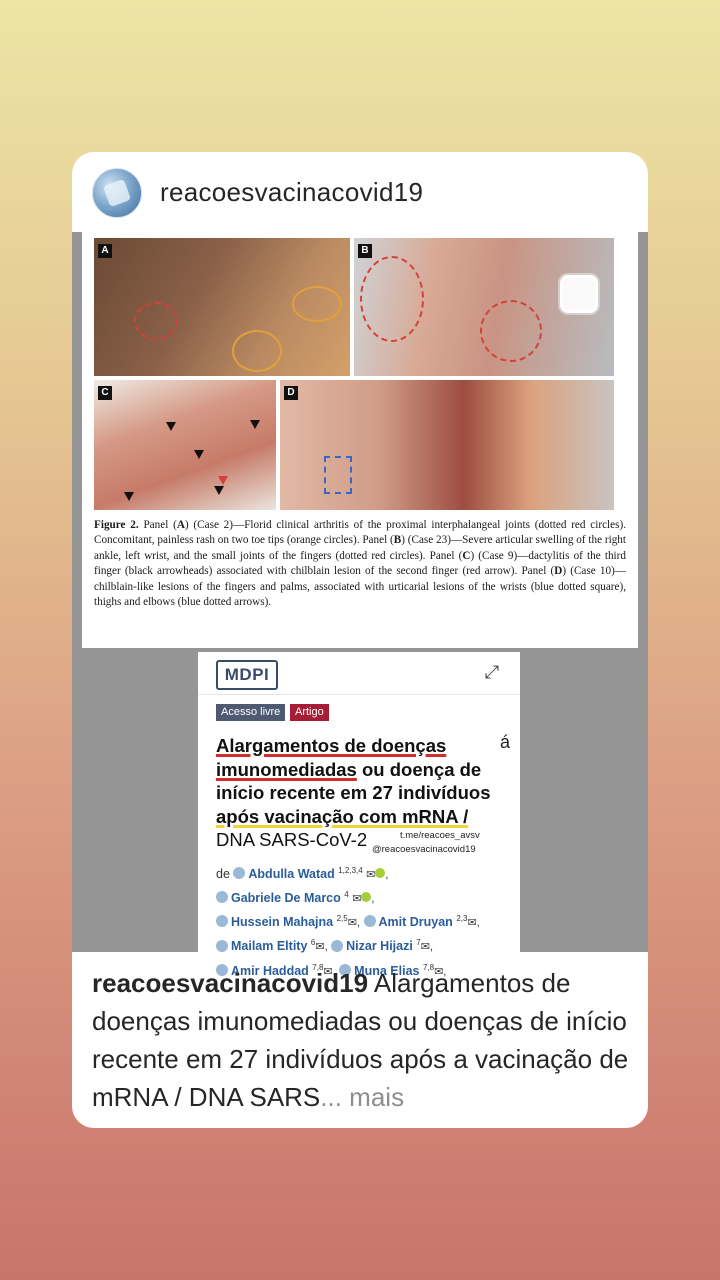 The width and height of the screenshot is (720, 1280). What do you see at coordinates (579, 294) in the screenshot?
I see `sticker-square` at bounding box center [579, 294].